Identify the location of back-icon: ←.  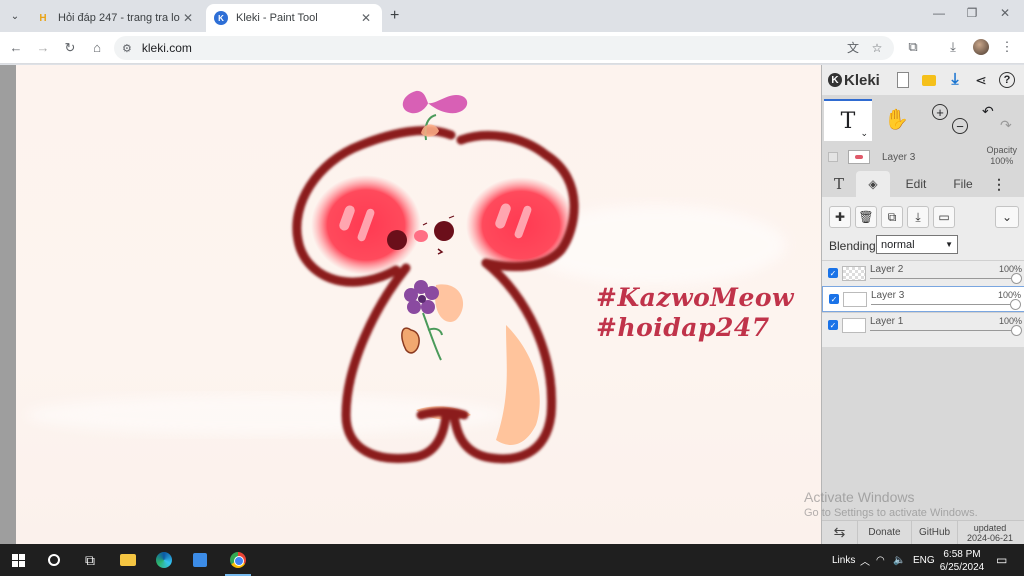
(16, 48).